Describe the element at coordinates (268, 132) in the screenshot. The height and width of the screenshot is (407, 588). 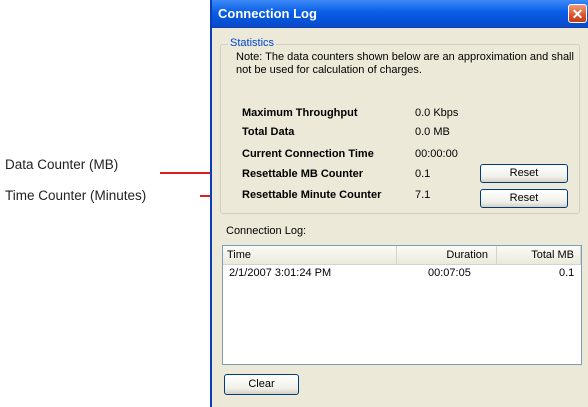
I see `stat-label-total-data: Total Data` at that location.